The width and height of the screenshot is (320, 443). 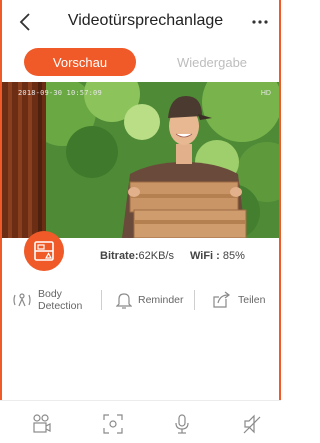 I want to click on more-button, so click(x=260, y=22).